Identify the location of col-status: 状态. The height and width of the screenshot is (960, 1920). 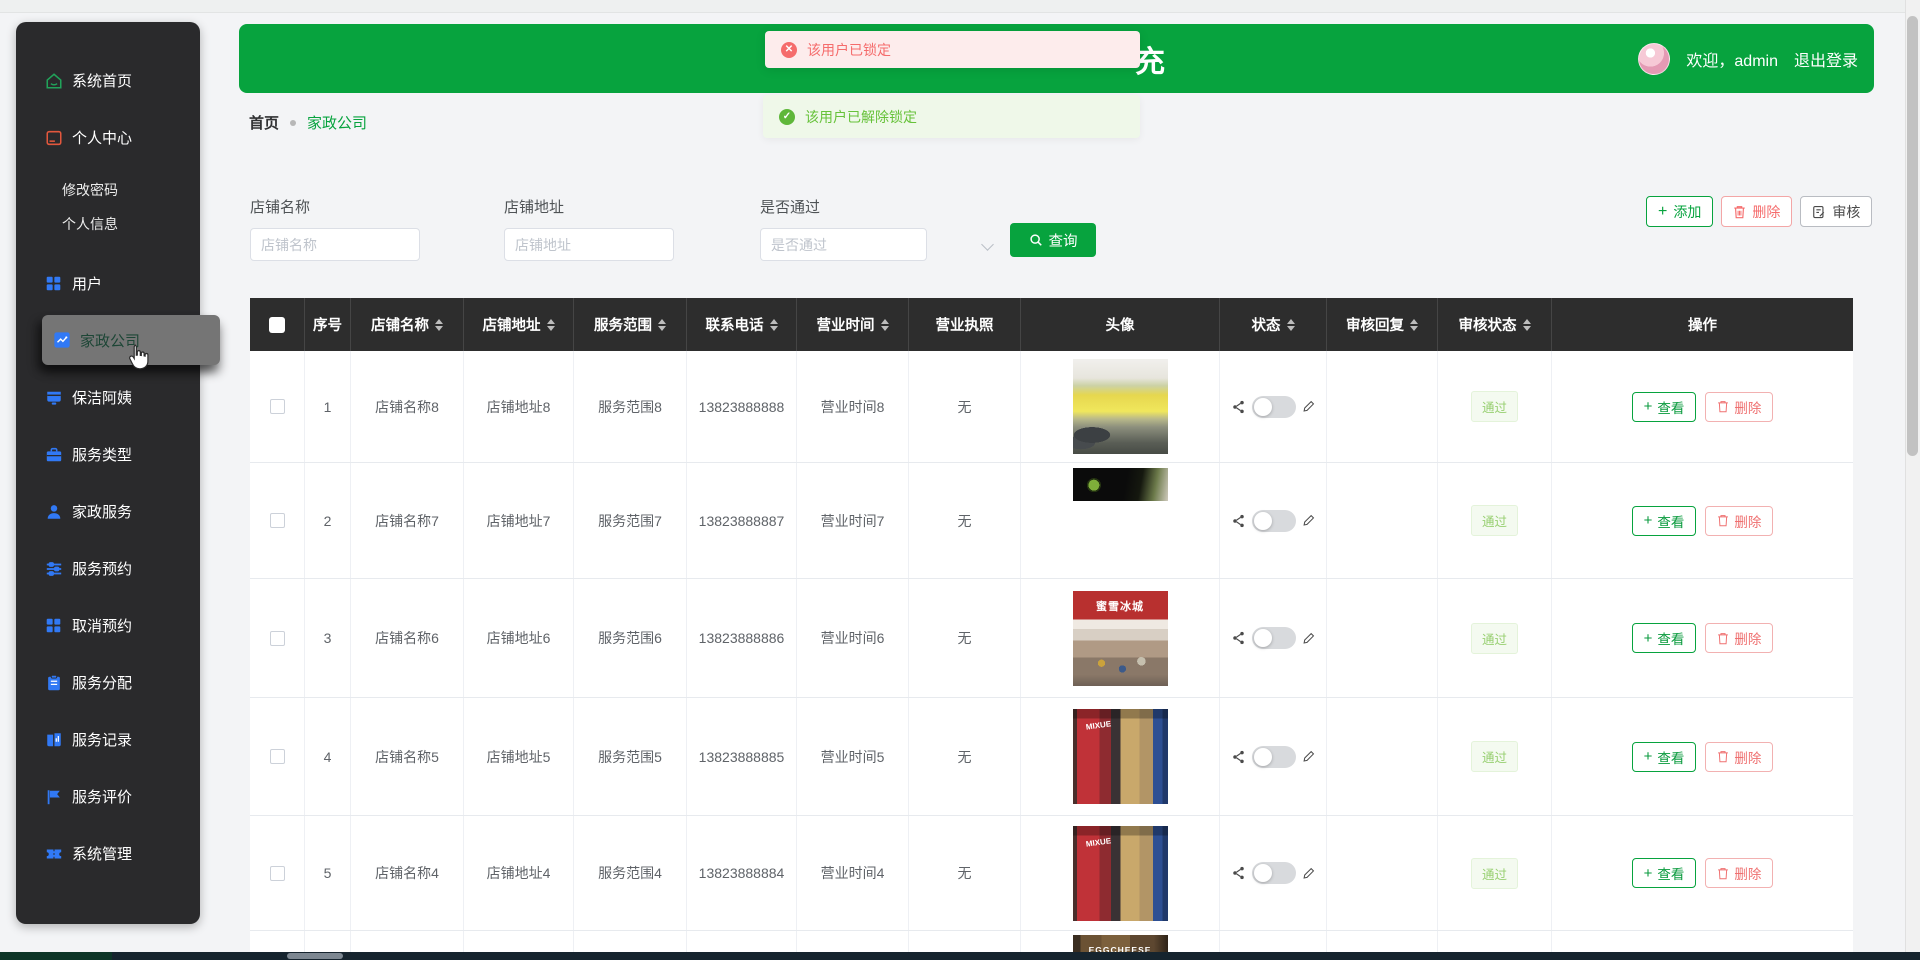
(1273, 324).